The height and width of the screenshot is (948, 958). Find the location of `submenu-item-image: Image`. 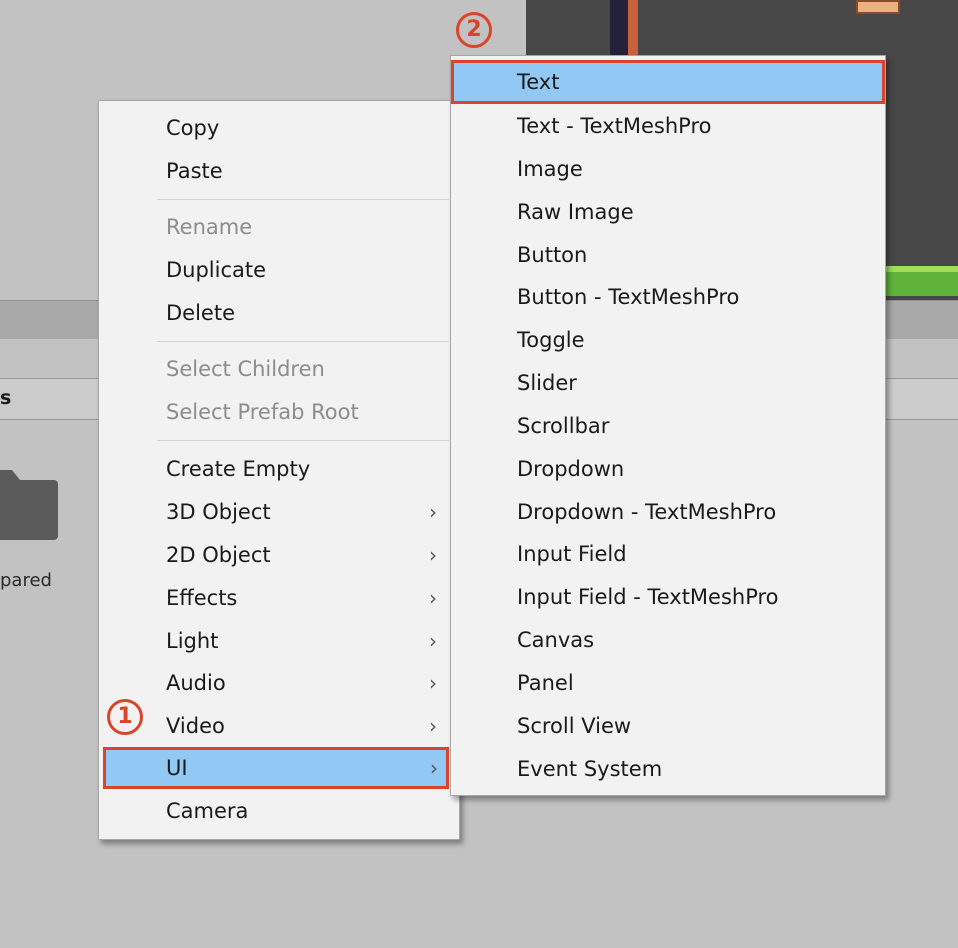

submenu-item-image: Image is located at coordinates (668, 169).